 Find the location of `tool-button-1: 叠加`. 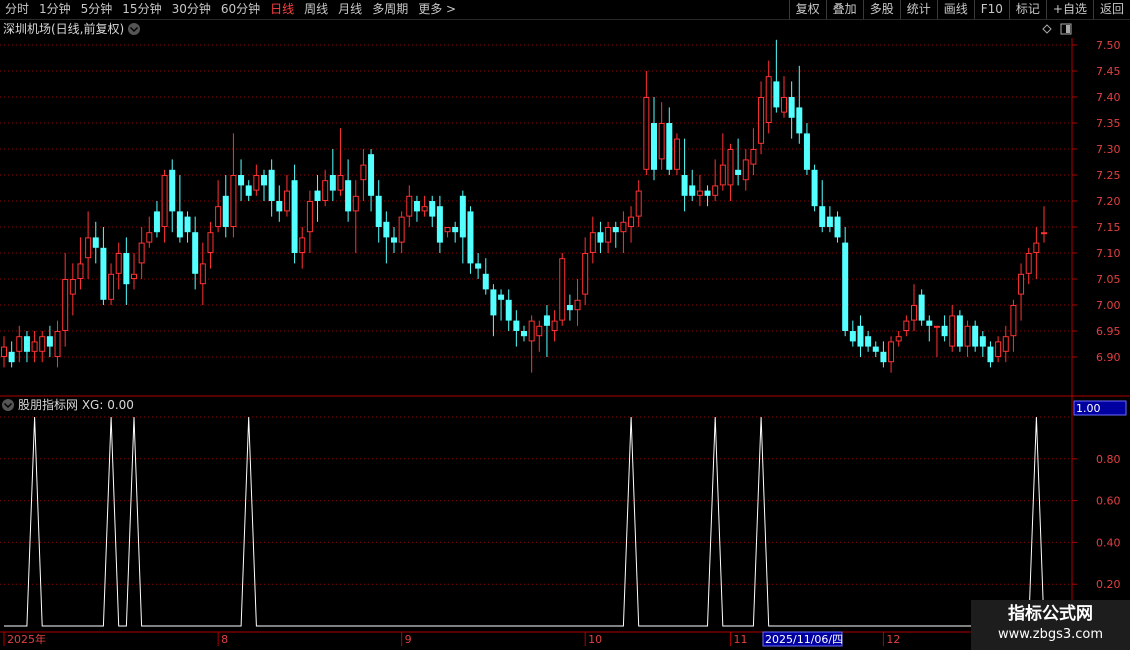

tool-button-1: 叠加 is located at coordinates (844, 9).